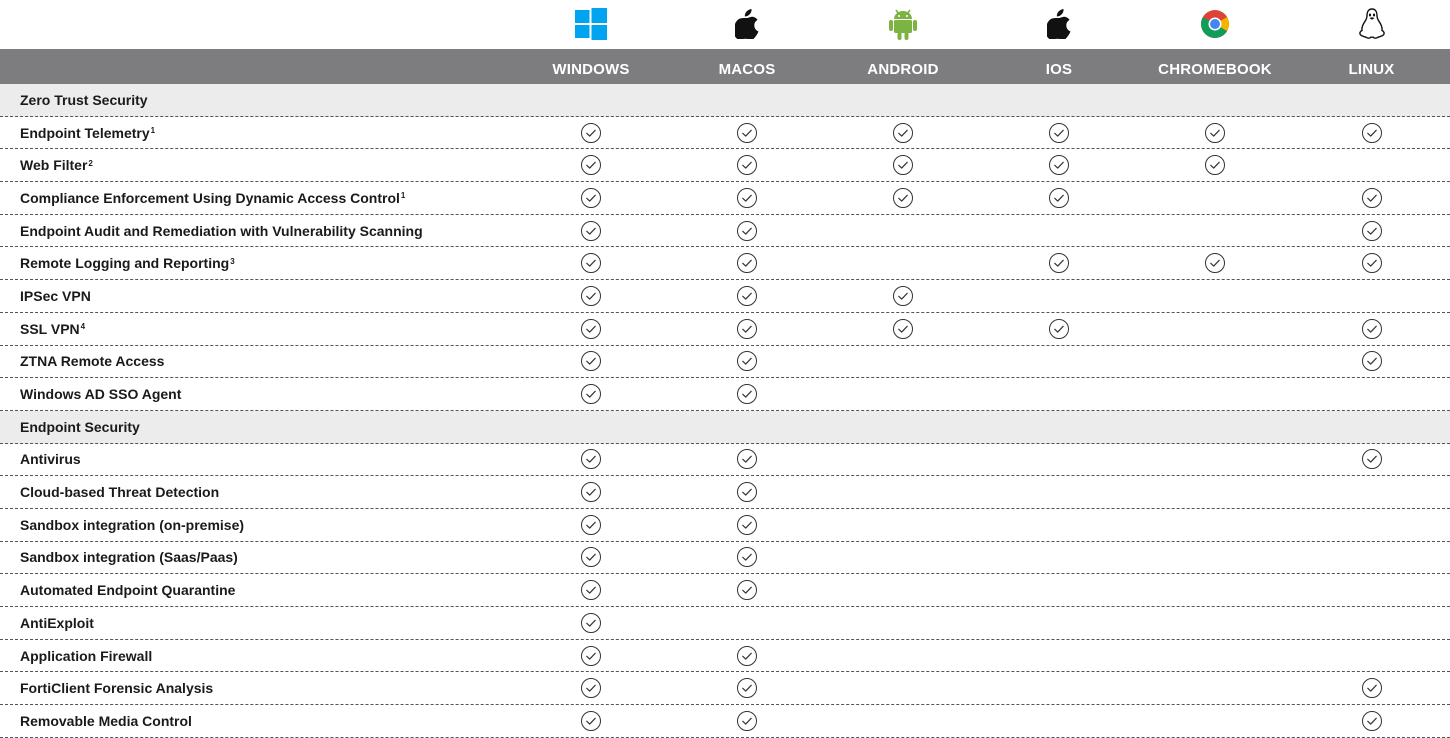  Describe the element at coordinates (725, 492) in the screenshot. I see `feature-row: Cloud-based Threat Detection` at that location.